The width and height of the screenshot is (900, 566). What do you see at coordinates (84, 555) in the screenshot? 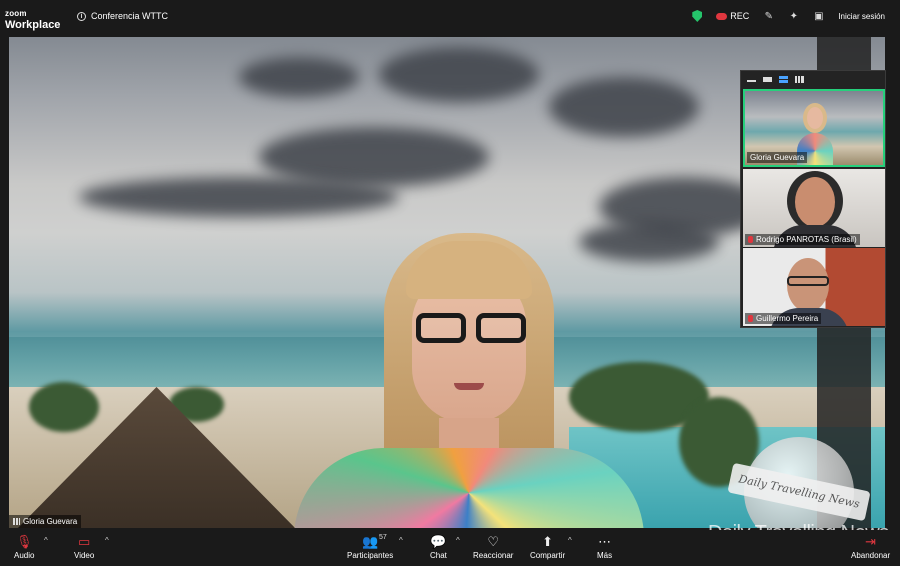
I see `video-label: Video` at bounding box center [84, 555].